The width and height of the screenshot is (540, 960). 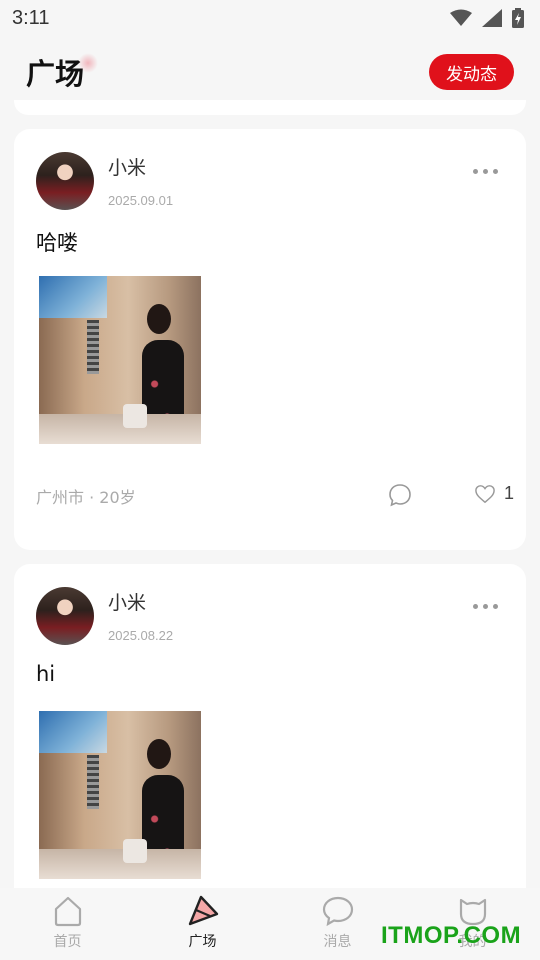 What do you see at coordinates (67, 942) in the screenshot?
I see `nav-label: 首页` at bounding box center [67, 942].